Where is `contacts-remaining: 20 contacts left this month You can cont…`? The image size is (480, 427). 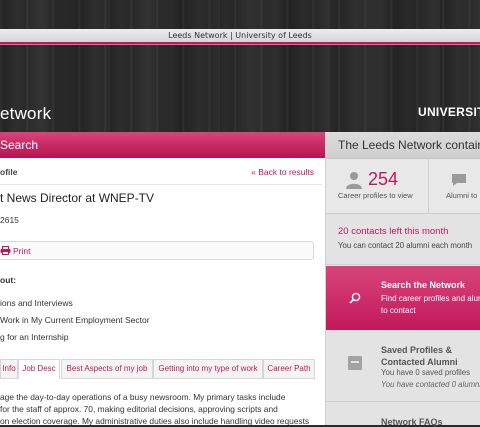 contacts-remaining: 20 contacts left this month You can cont… is located at coordinates (403, 239).